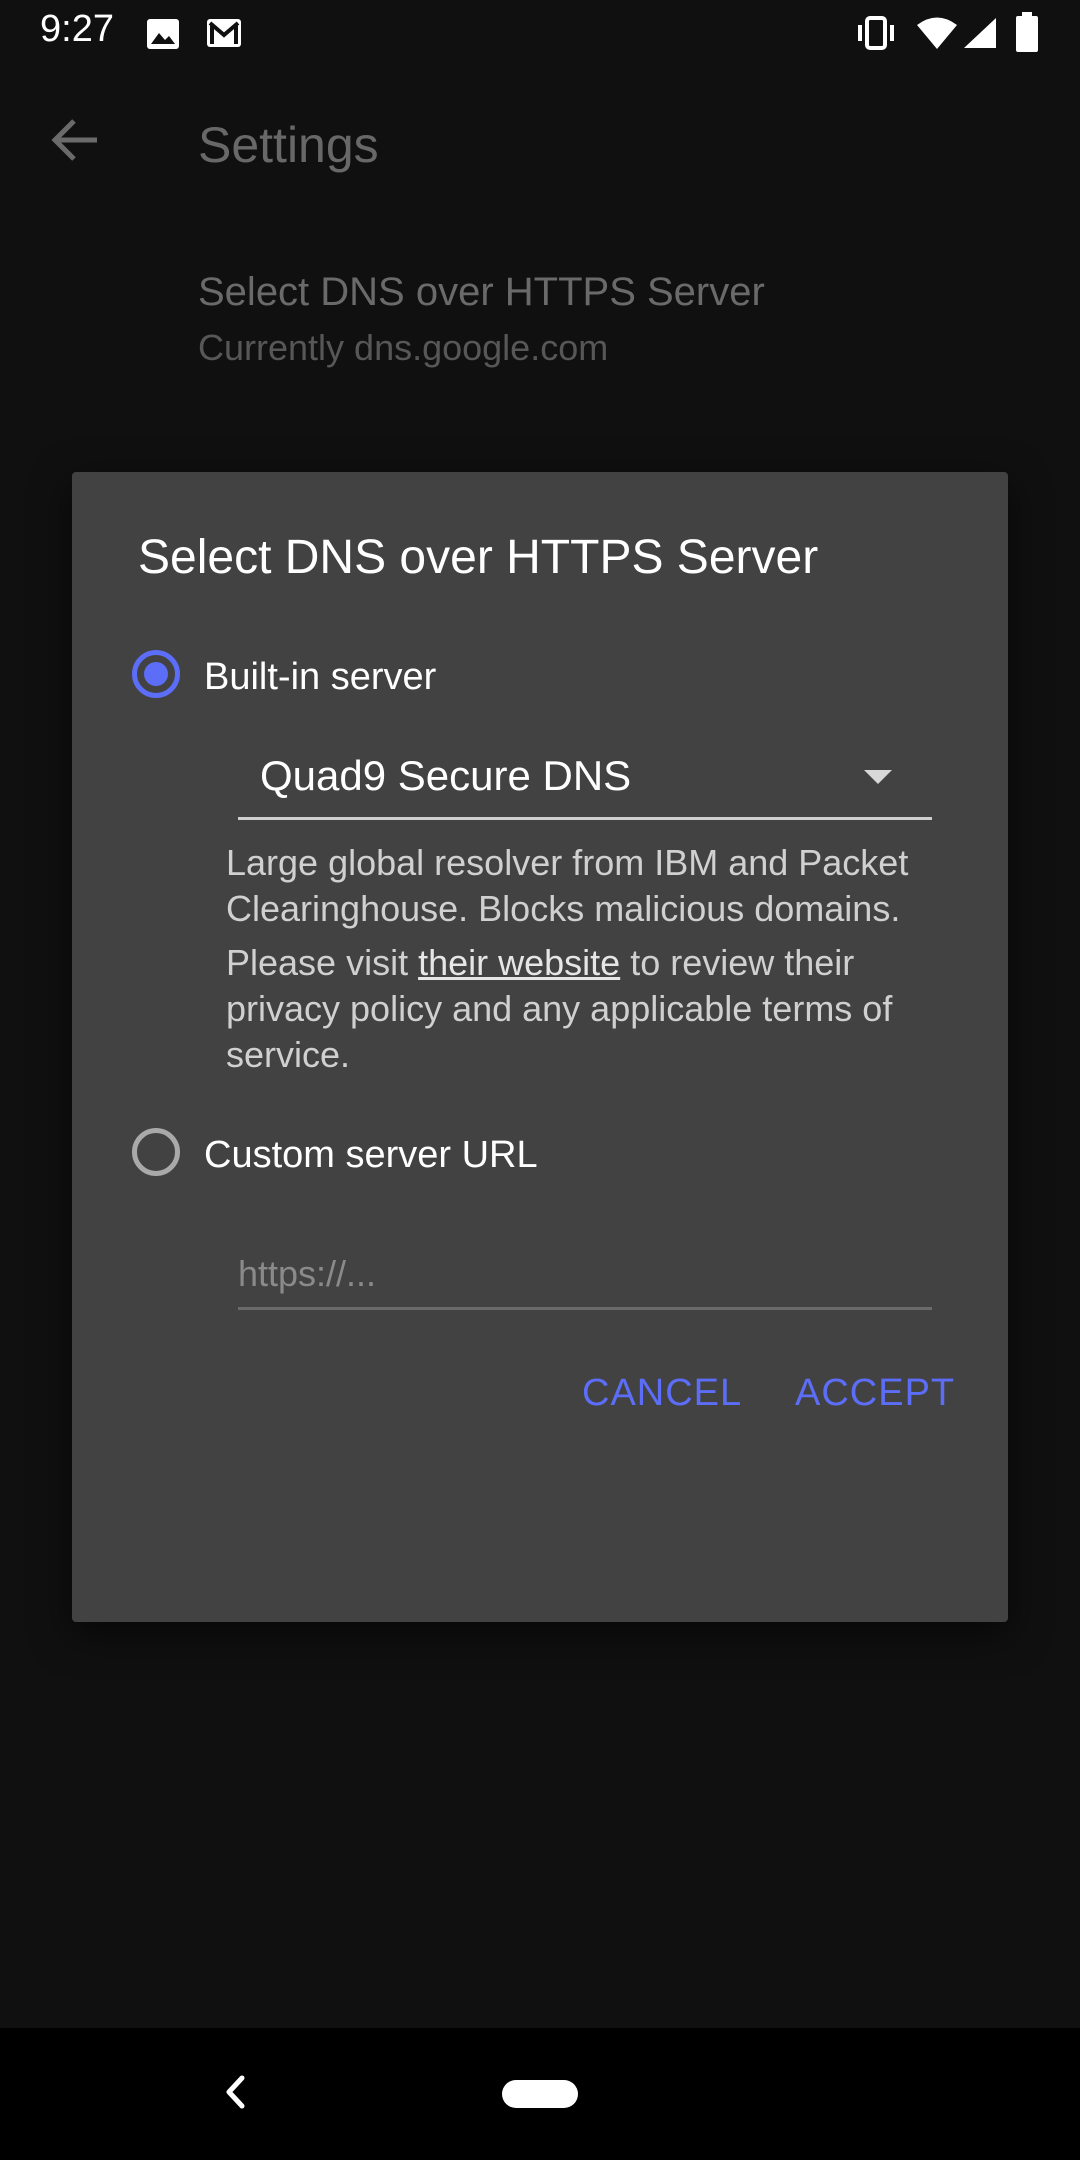 Image resolution: width=1080 pixels, height=2160 pixels. I want to click on privacy-text-before: Please visit, so click(322, 962).